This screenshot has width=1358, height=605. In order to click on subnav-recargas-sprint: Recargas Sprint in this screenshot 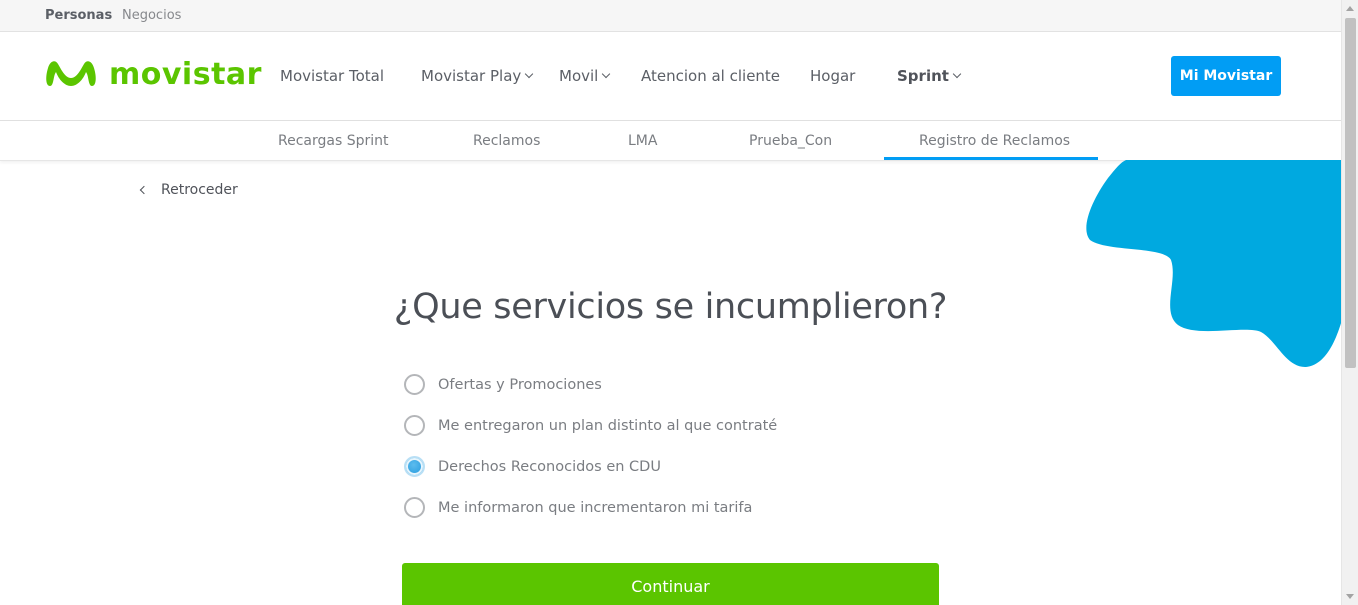, I will do `click(333, 141)`.